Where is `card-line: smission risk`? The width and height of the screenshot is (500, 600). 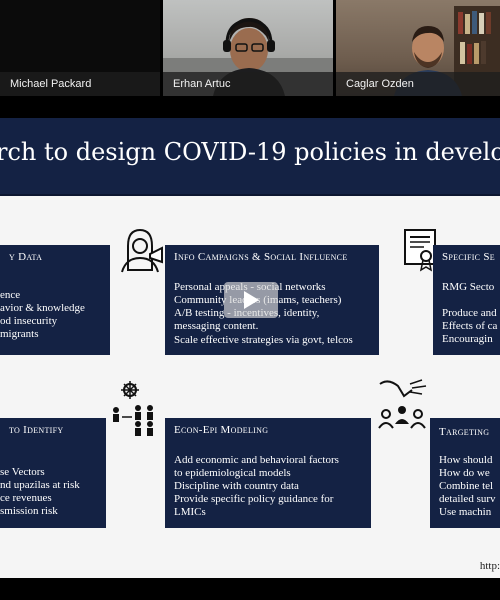
card-line: smission risk is located at coordinates (29, 511).